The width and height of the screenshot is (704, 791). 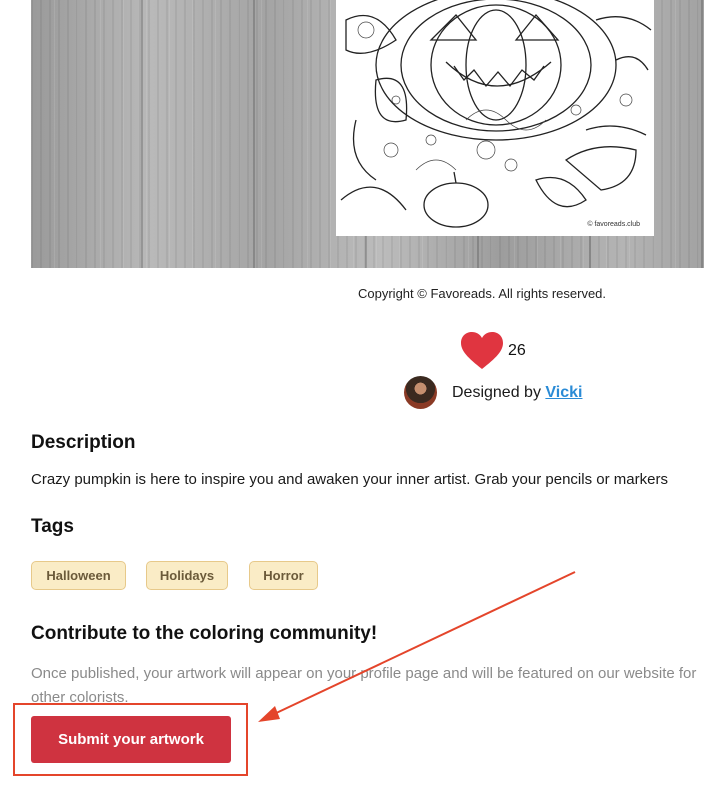 I want to click on tags-heading: Tags, so click(x=52, y=526).